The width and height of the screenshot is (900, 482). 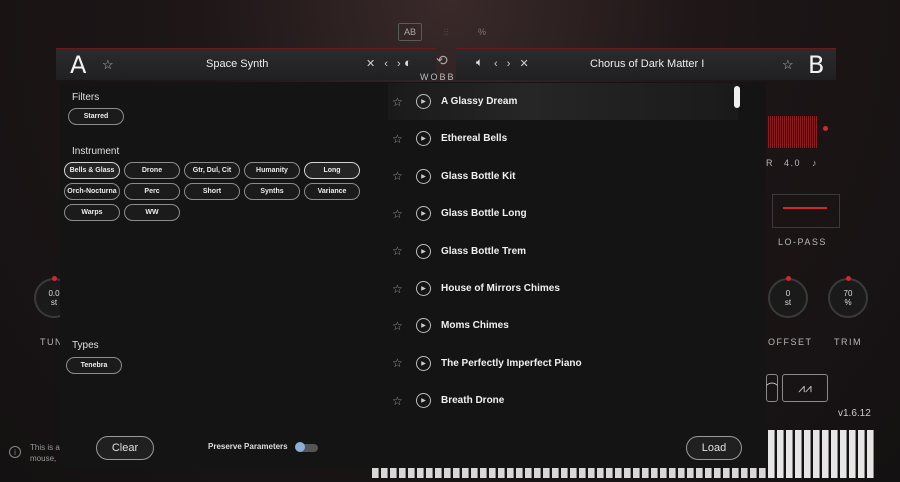 I want to click on preset-list-scrollbar, so click(x=737, y=97).